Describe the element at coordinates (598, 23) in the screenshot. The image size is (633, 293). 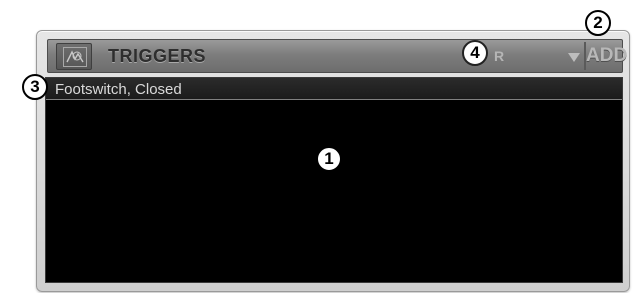
I see `callout-2: 2` at that location.